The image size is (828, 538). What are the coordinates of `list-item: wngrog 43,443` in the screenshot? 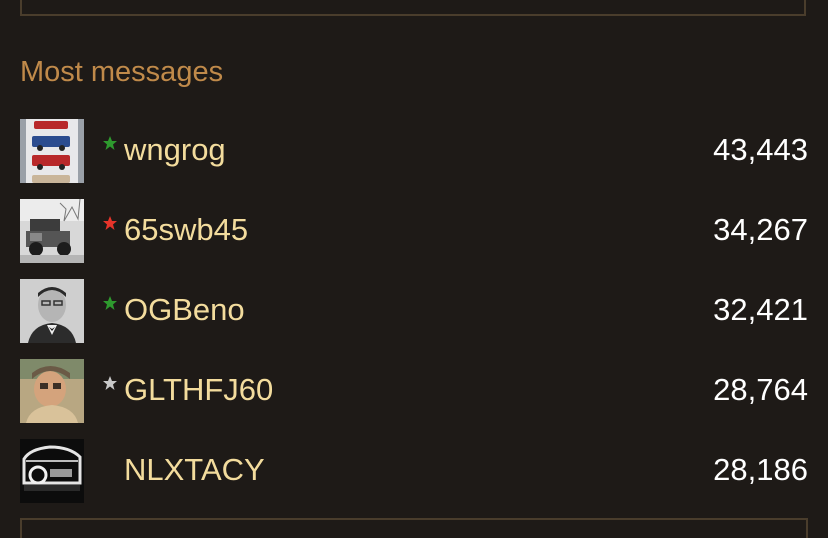 It's located at (414, 159).